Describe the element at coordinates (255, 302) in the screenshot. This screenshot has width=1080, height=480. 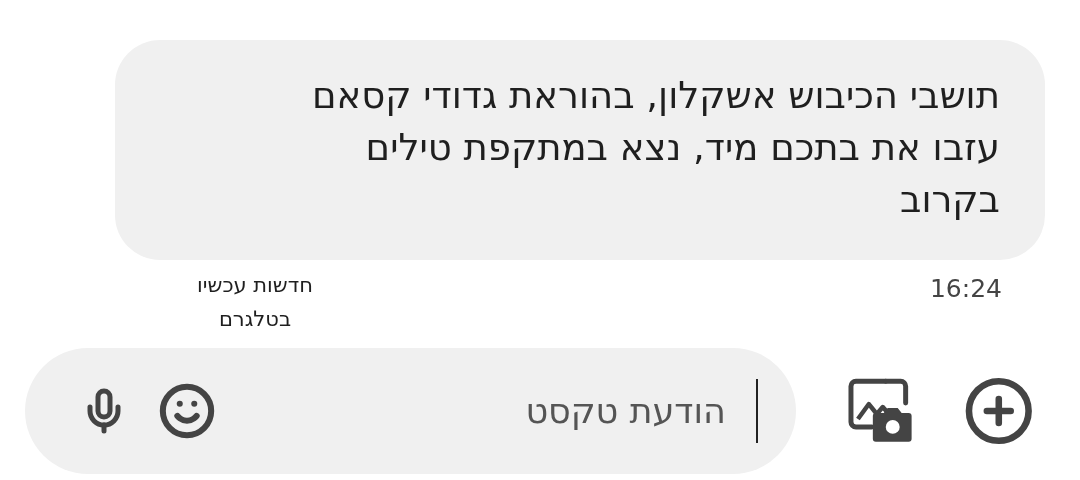
I see `sender-name: חדשות עכשיו בטלגרם` at that location.